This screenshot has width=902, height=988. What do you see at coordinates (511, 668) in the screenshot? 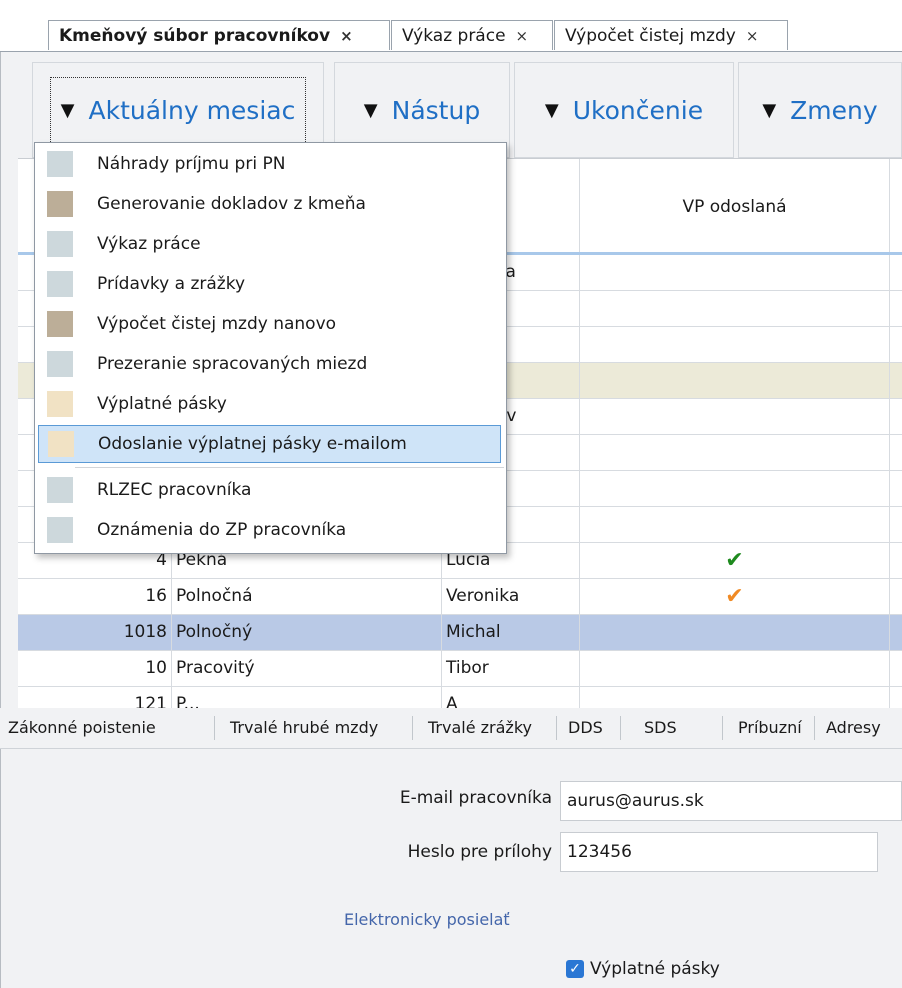
I see `cell-name: Tibor` at bounding box center [511, 668].